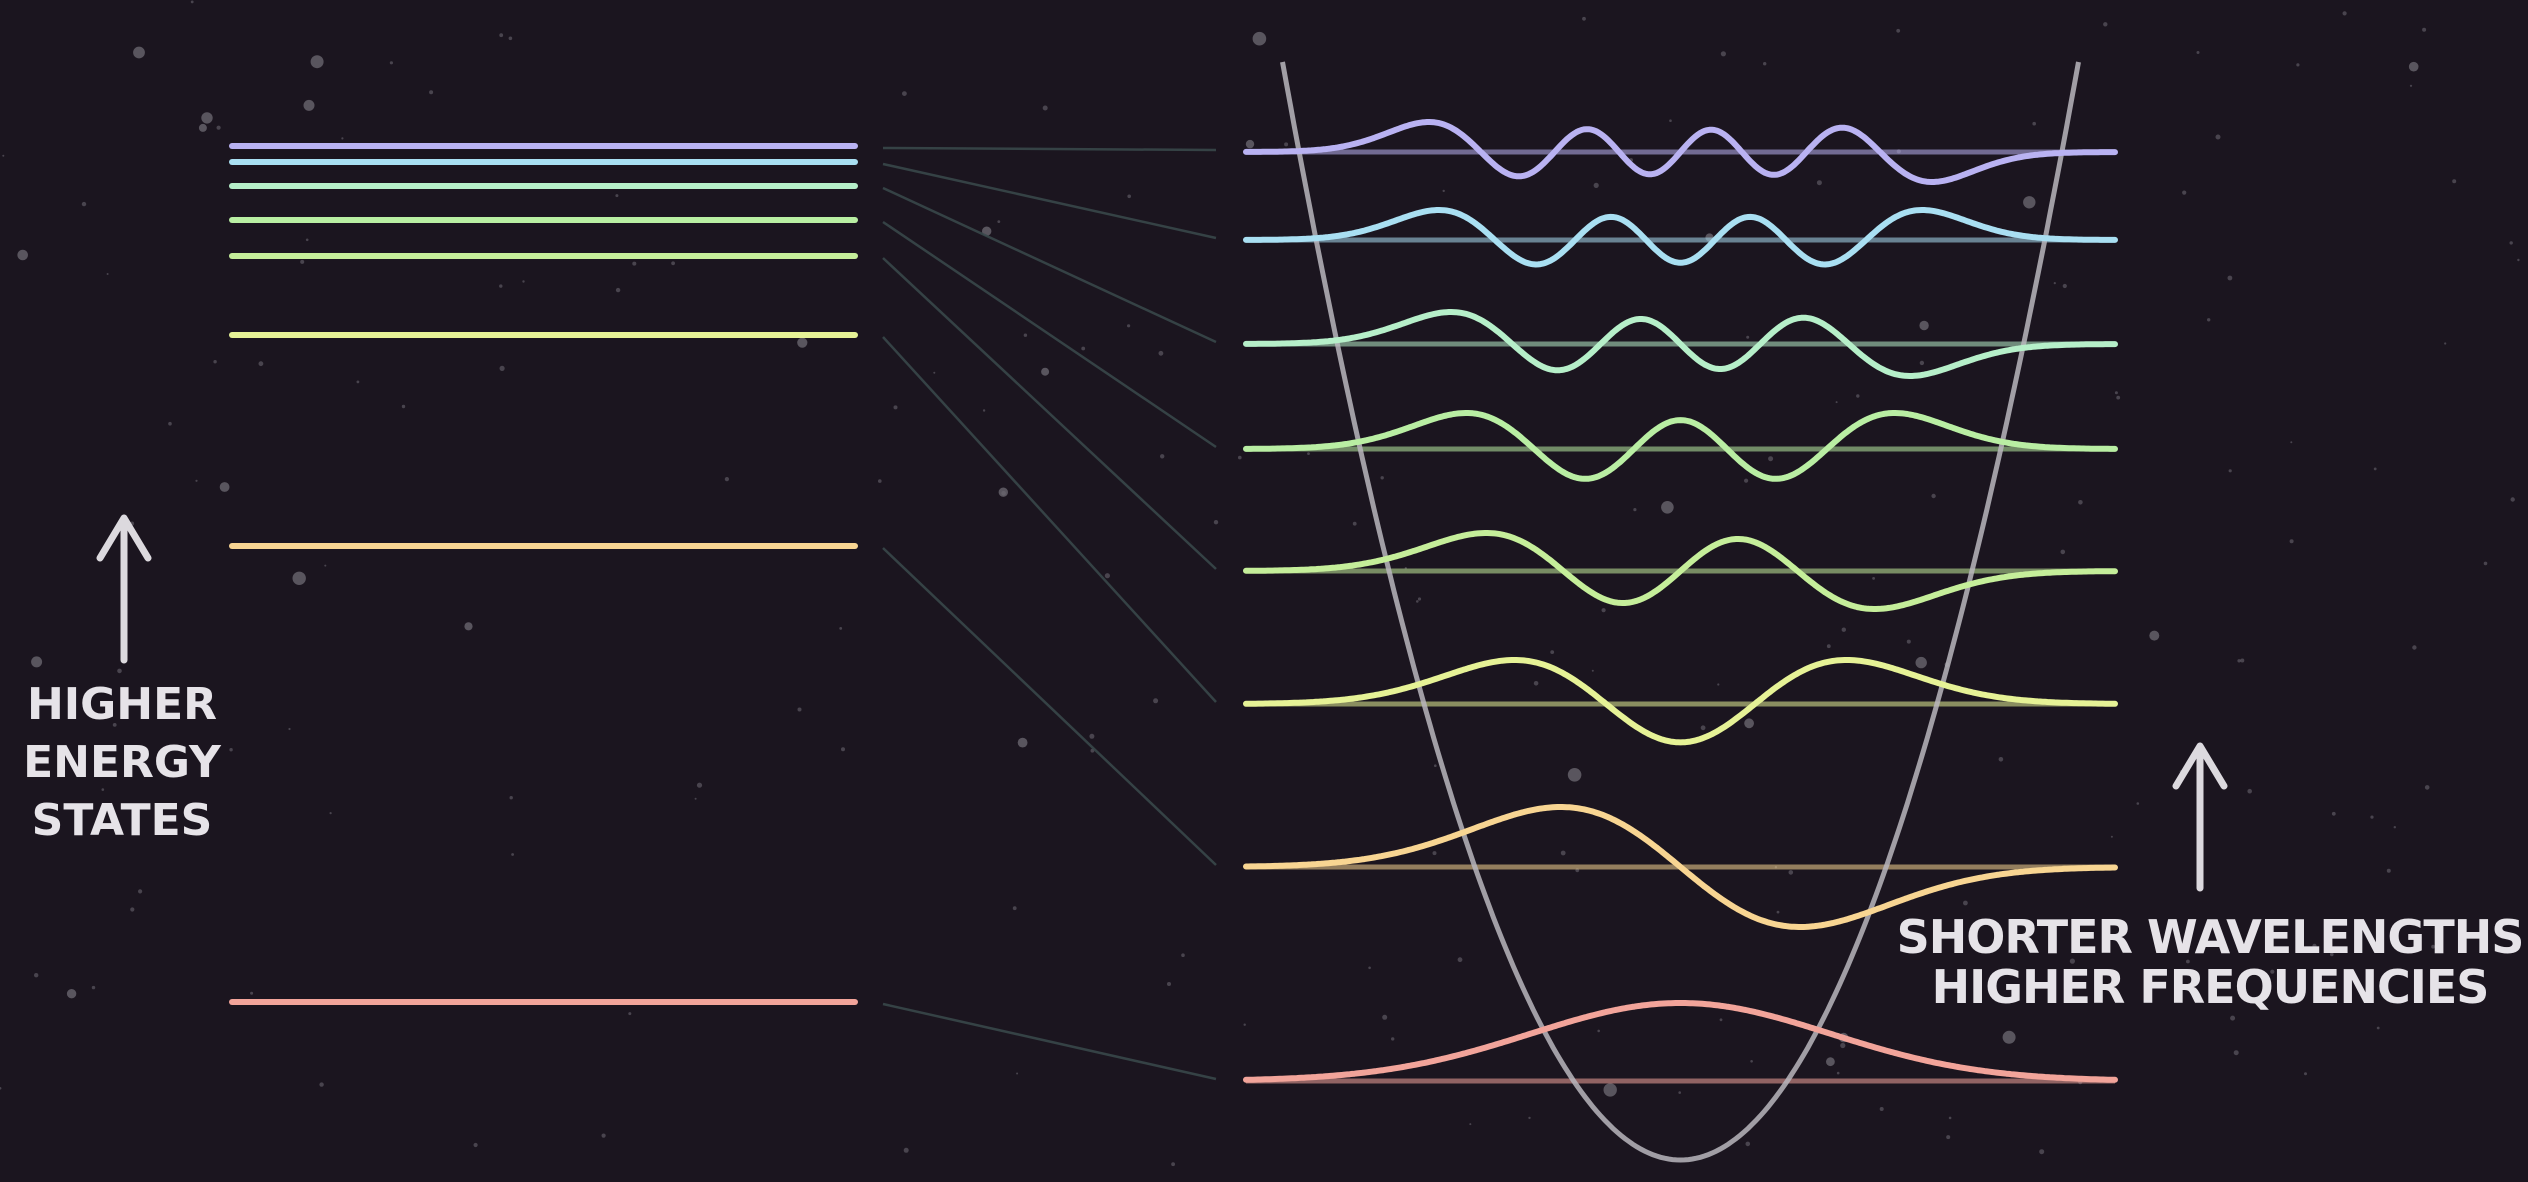  Describe the element at coordinates (2210, 962) in the screenshot. I see `shorter-wavelengths-label: SHORTER WAVELENGTHS HIGHER FREQUENCIES` at that location.